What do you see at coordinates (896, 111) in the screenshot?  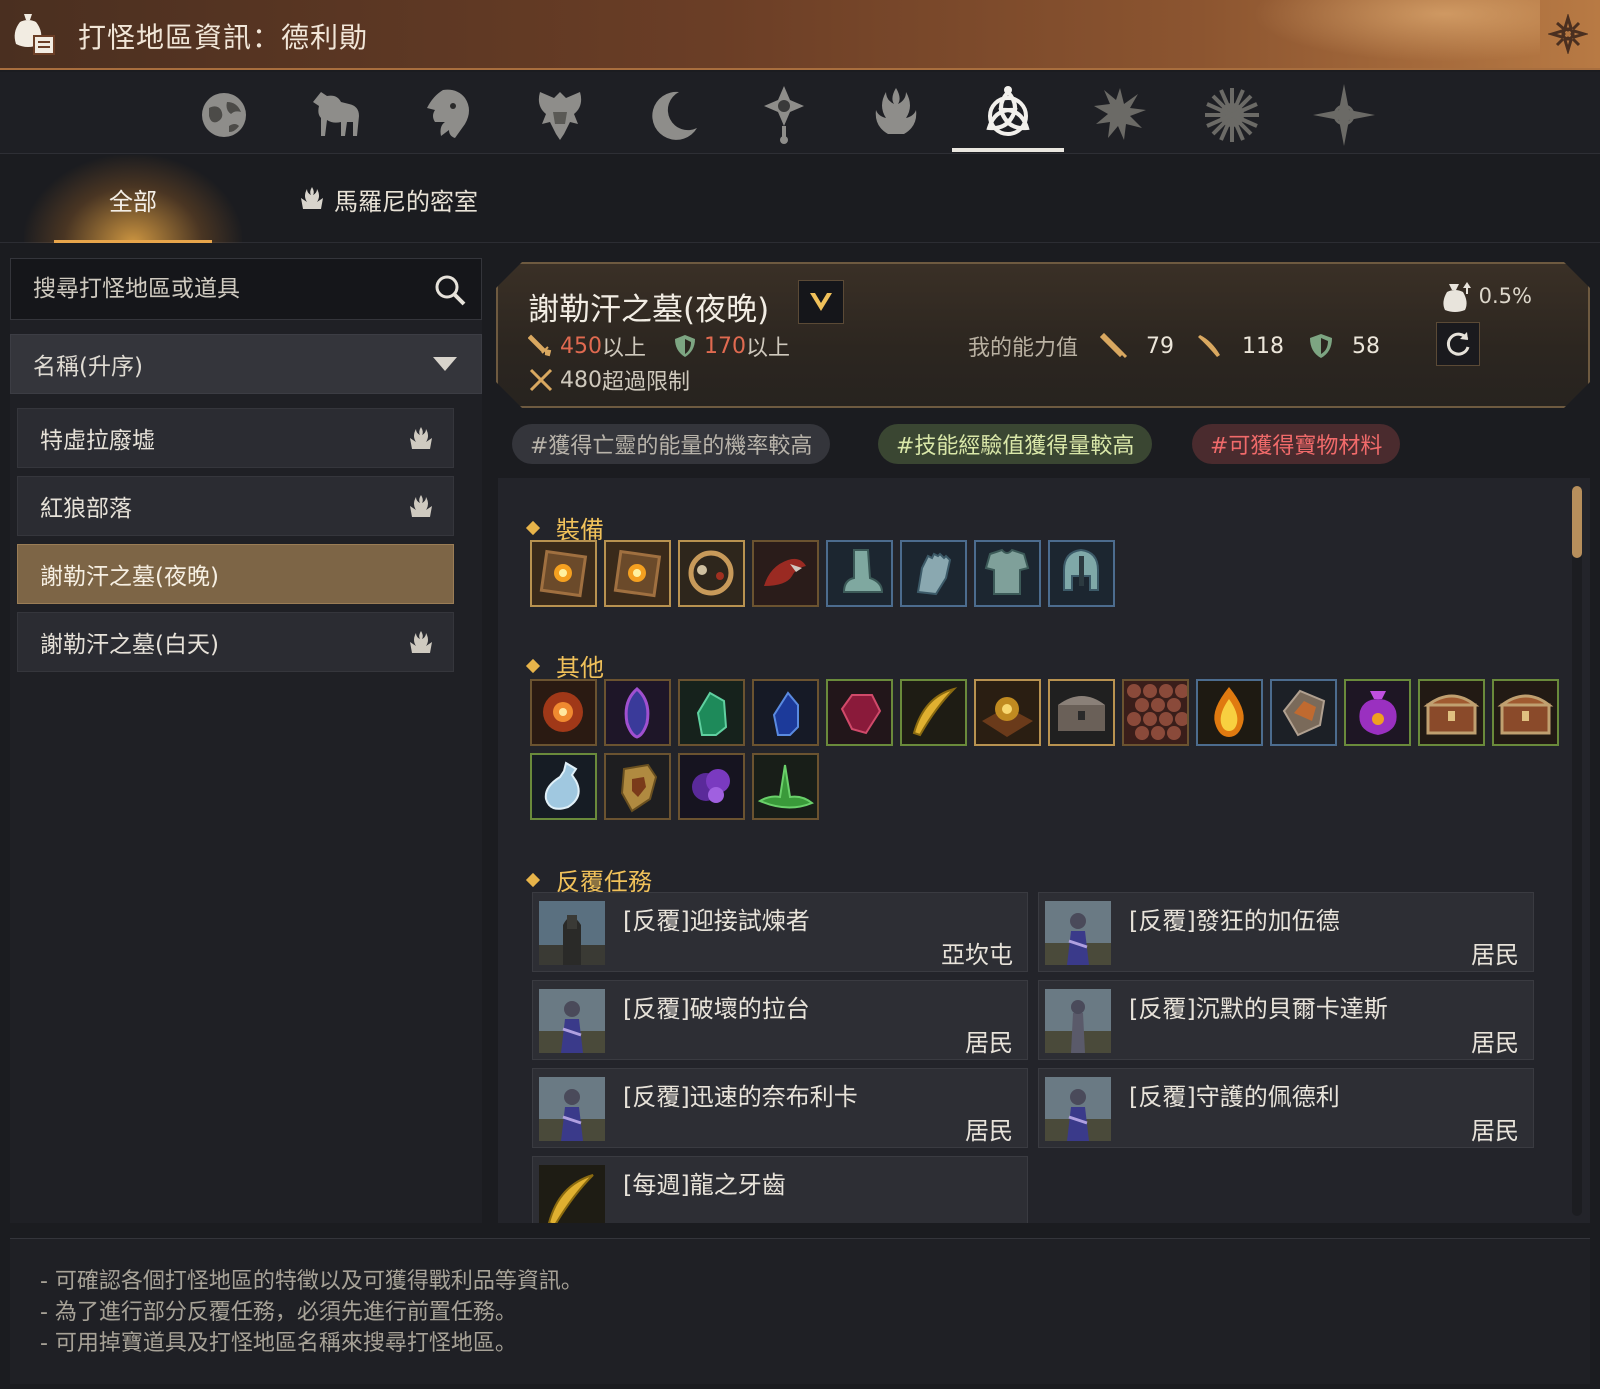 I see `flame-hand-icon` at bounding box center [896, 111].